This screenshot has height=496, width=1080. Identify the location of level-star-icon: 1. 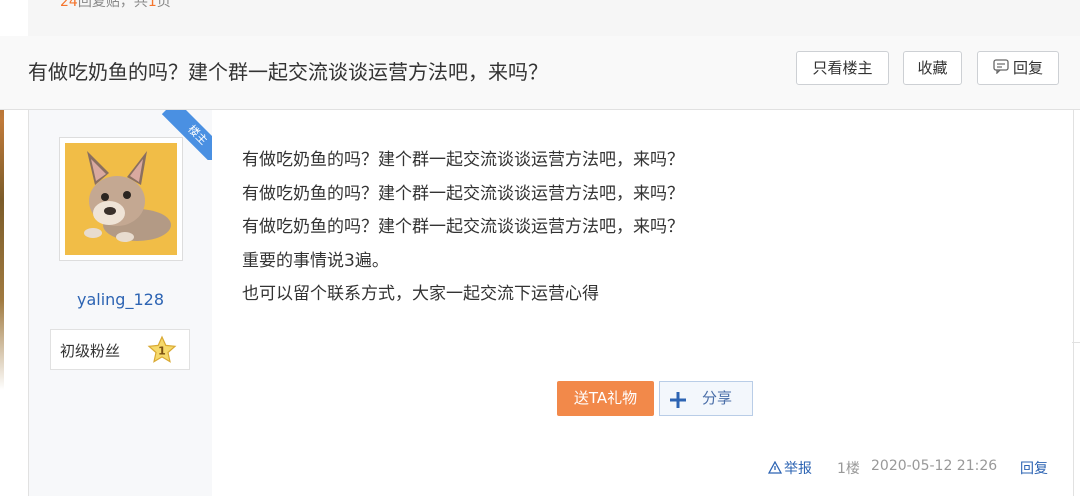
(162, 350).